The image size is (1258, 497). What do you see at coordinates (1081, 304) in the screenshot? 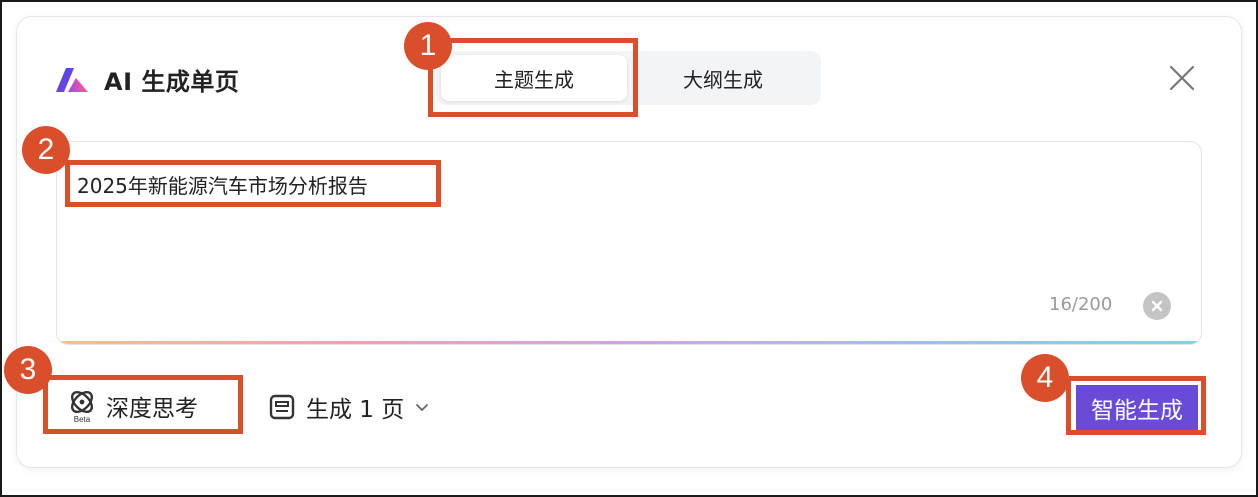
I see `char-counter: 16/200` at bounding box center [1081, 304].